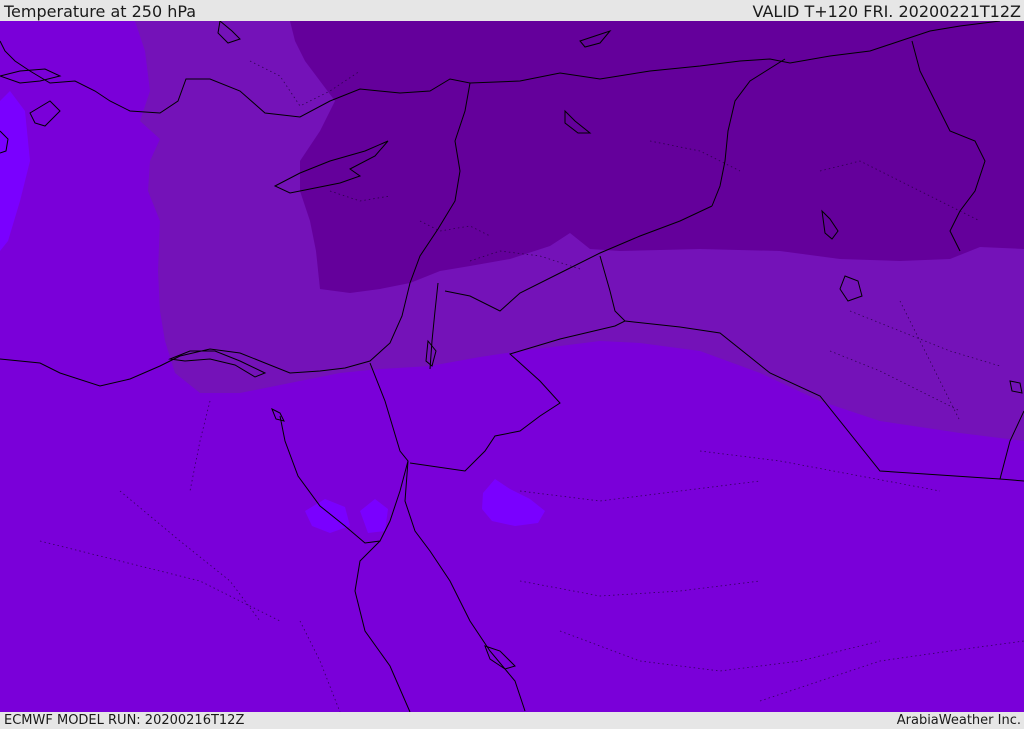 The height and width of the screenshot is (729, 1024). I want to click on model-run: ECMWF MODEL RUN: 20200216T12Z, so click(124, 720).